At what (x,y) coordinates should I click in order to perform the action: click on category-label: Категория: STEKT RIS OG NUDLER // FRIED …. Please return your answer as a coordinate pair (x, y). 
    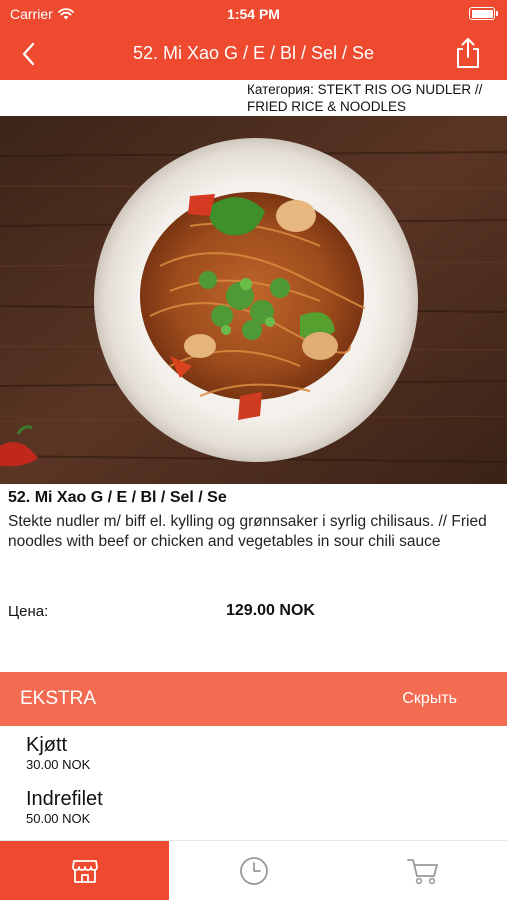
    Looking at the image, I should click on (365, 98).